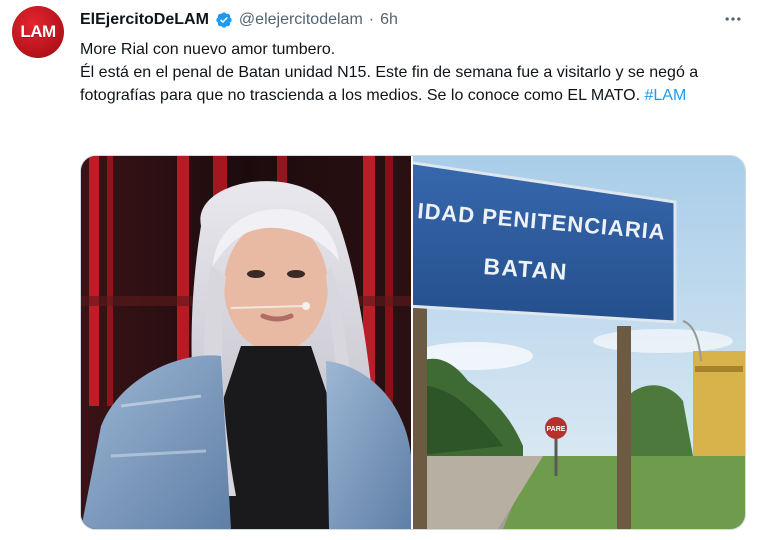  Describe the element at coordinates (144, 20) in the screenshot. I see `display-name: ElEjercitoDeLAM` at that location.